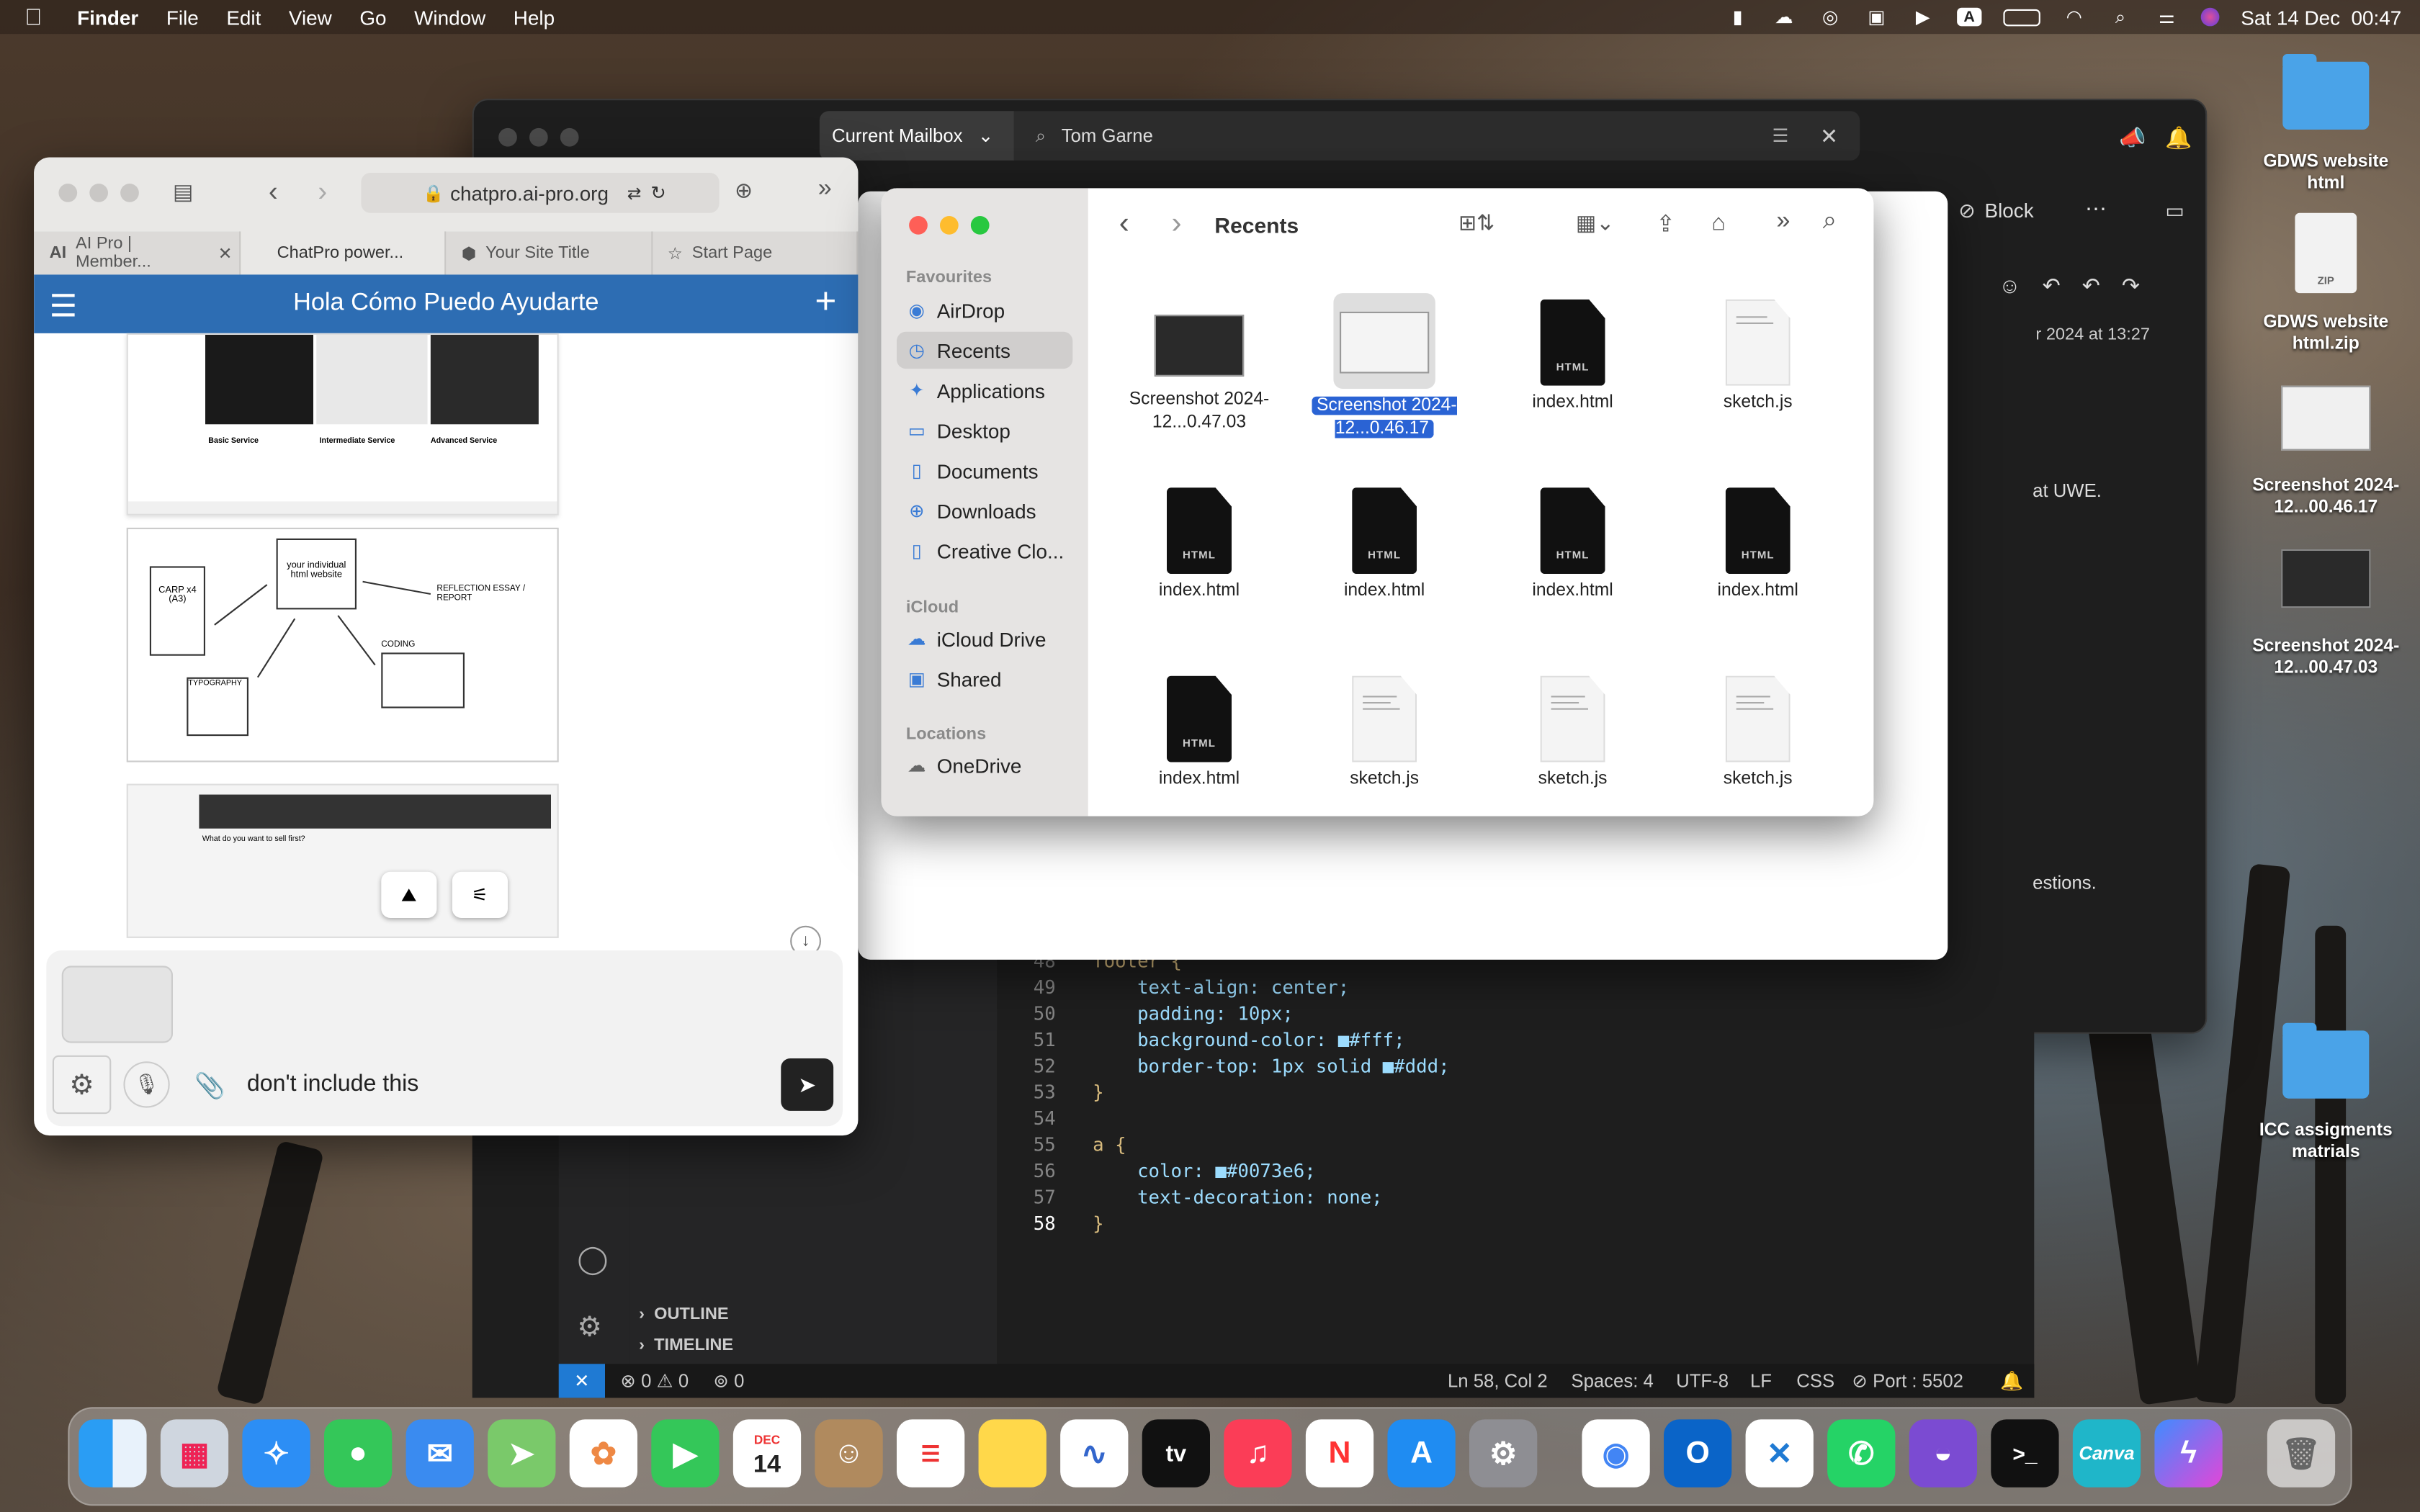 The width and height of the screenshot is (2420, 1512). Describe the element at coordinates (2021, 17) in the screenshot. I see `battery-icon` at that location.